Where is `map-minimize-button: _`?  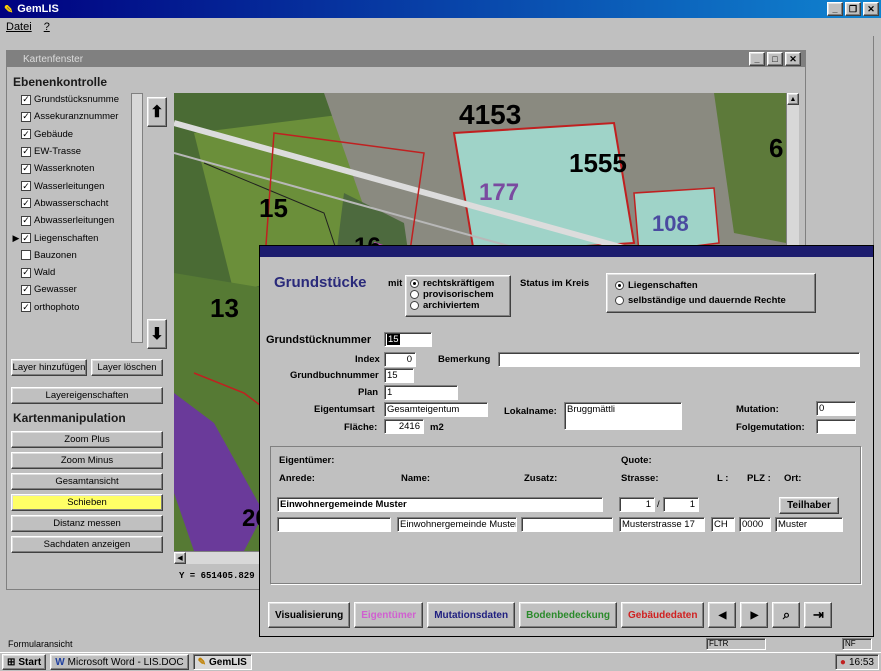
map-minimize-button: _ is located at coordinates (757, 59).